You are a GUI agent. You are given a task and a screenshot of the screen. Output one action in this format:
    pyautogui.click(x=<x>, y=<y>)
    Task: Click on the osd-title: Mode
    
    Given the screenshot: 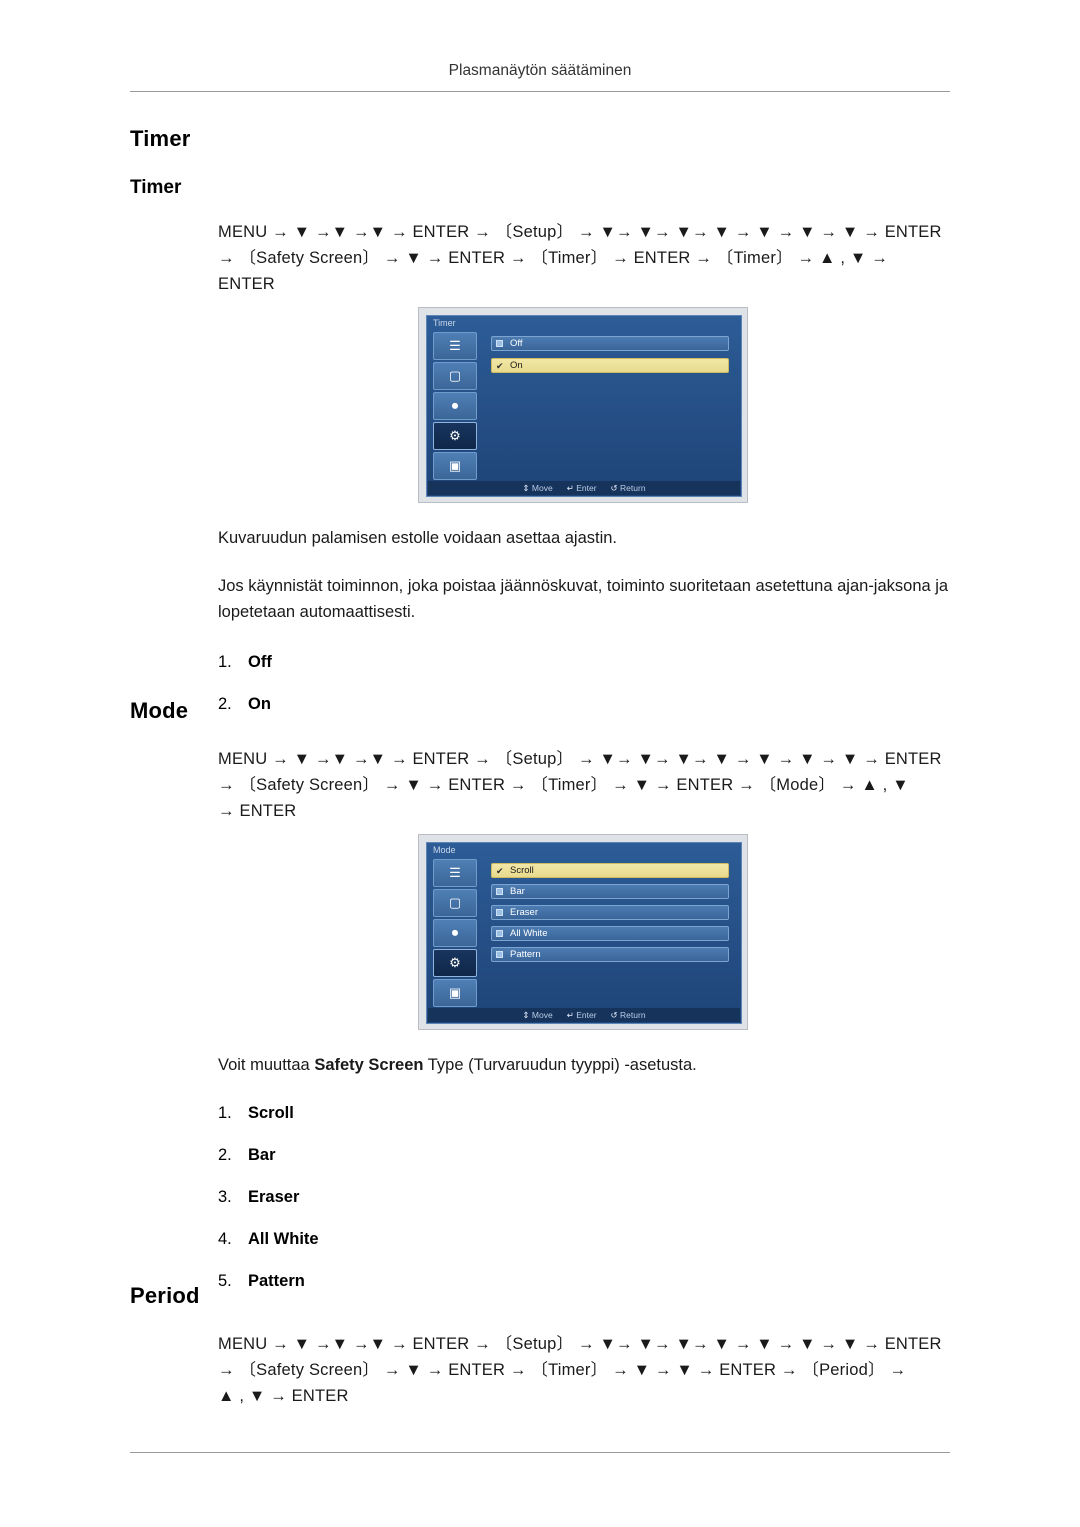 What is the action you would take?
    pyautogui.click(x=444, y=850)
    